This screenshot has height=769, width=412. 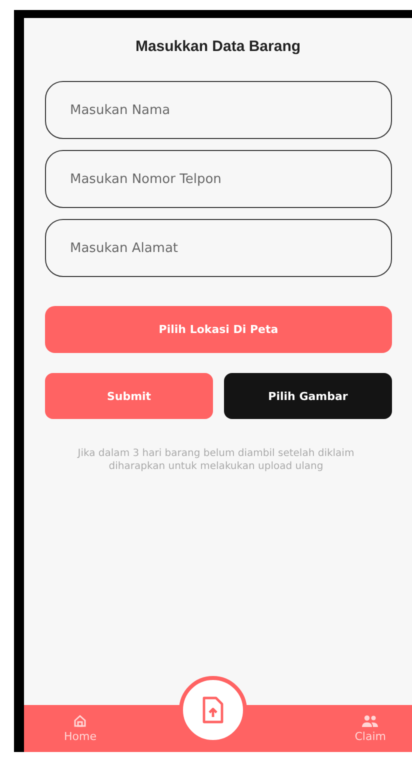 What do you see at coordinates (213, 710) in the screenshot?
I see `file-upload-icon` at bounding box center [213, 710].